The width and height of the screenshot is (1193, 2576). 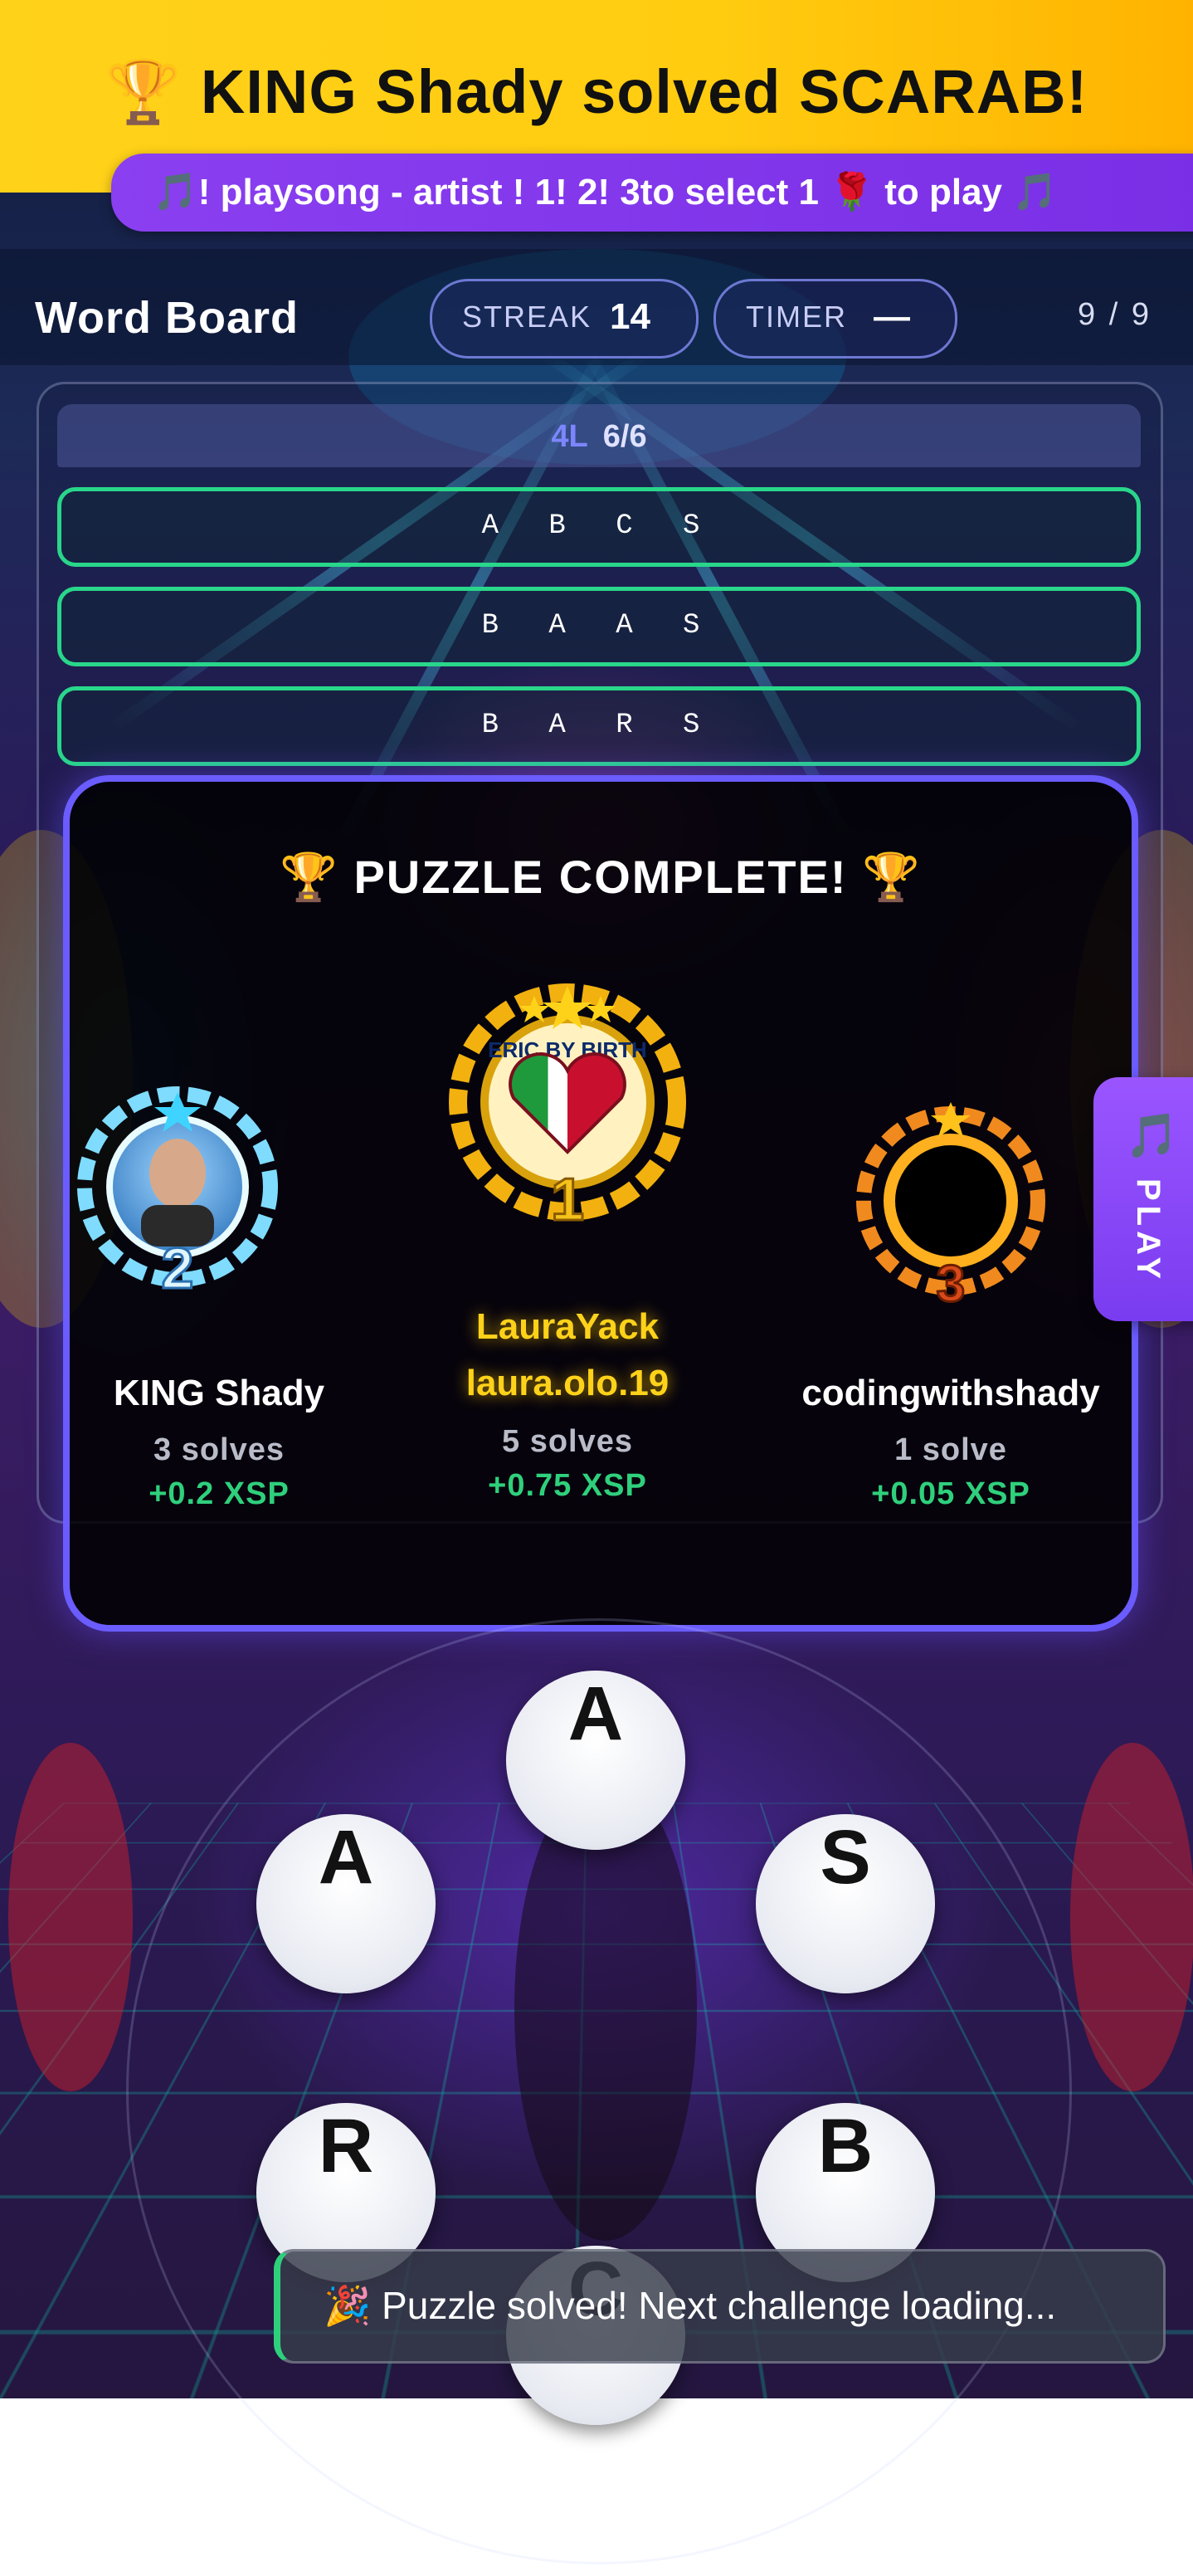 I want to click on streak-pill: STREAK 14, so click(x=564, y=319).